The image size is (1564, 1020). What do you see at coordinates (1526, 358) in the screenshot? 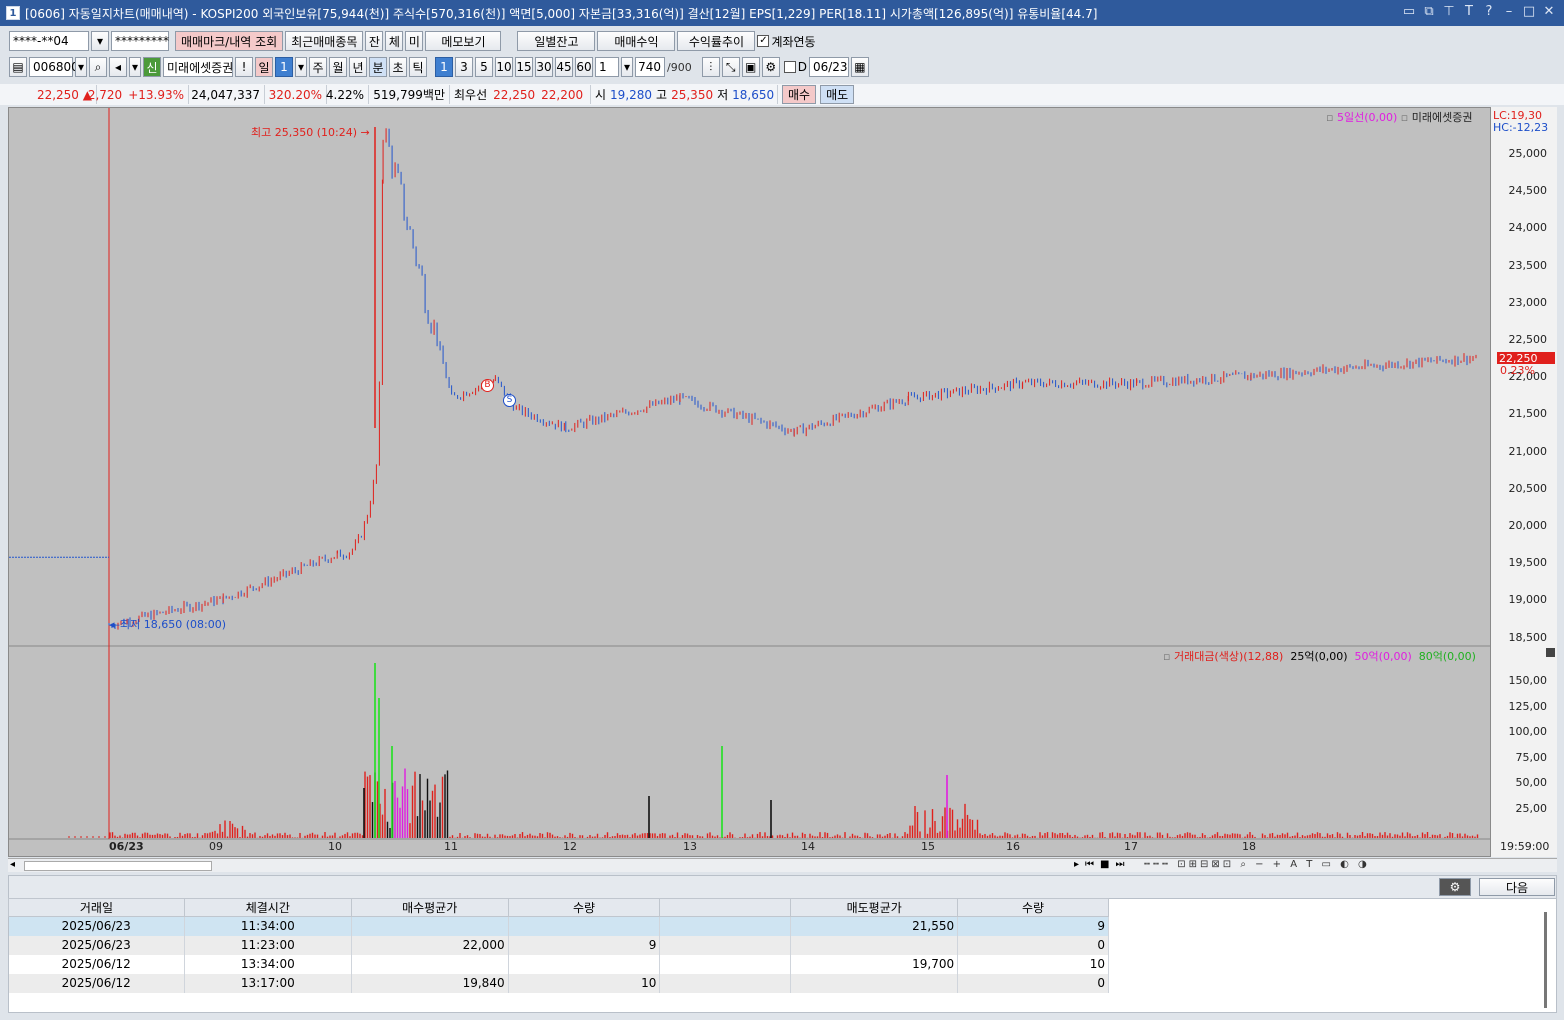
I see `current-price-tag: 22,250` at bounding box center [1526, 358].